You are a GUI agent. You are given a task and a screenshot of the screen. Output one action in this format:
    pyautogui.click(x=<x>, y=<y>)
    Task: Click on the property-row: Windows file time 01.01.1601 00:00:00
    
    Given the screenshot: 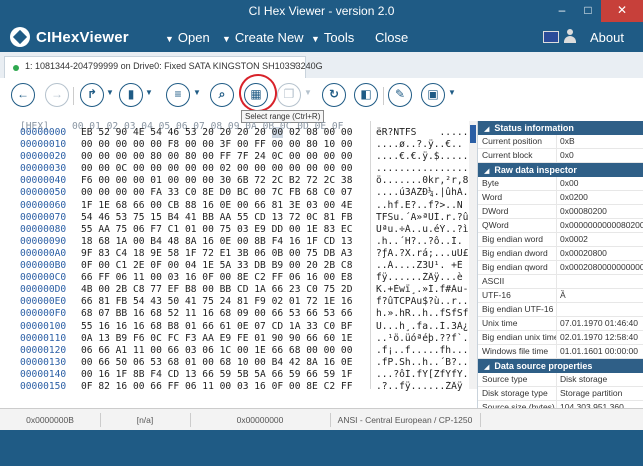 What is the action you would take?
    pyautogui.click(x=560, y=352)
    